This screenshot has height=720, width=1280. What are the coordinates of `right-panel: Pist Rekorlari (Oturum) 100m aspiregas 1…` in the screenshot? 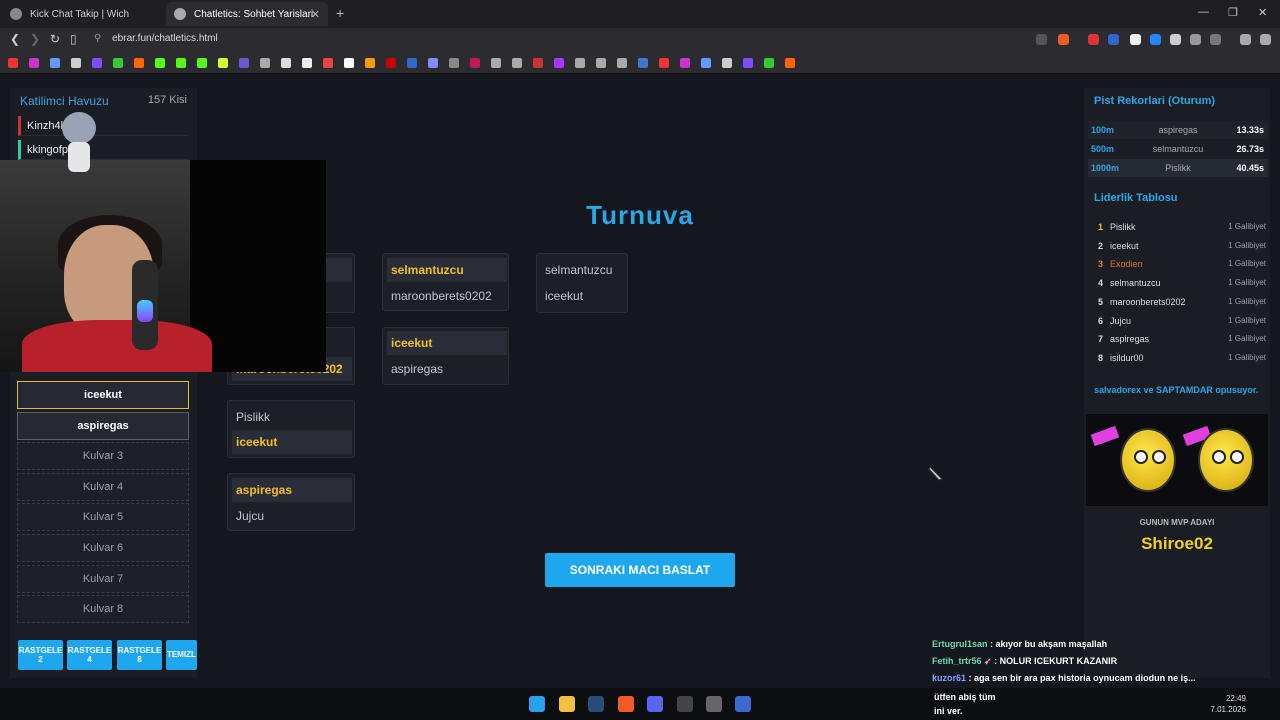 It's located at (1177, 383).